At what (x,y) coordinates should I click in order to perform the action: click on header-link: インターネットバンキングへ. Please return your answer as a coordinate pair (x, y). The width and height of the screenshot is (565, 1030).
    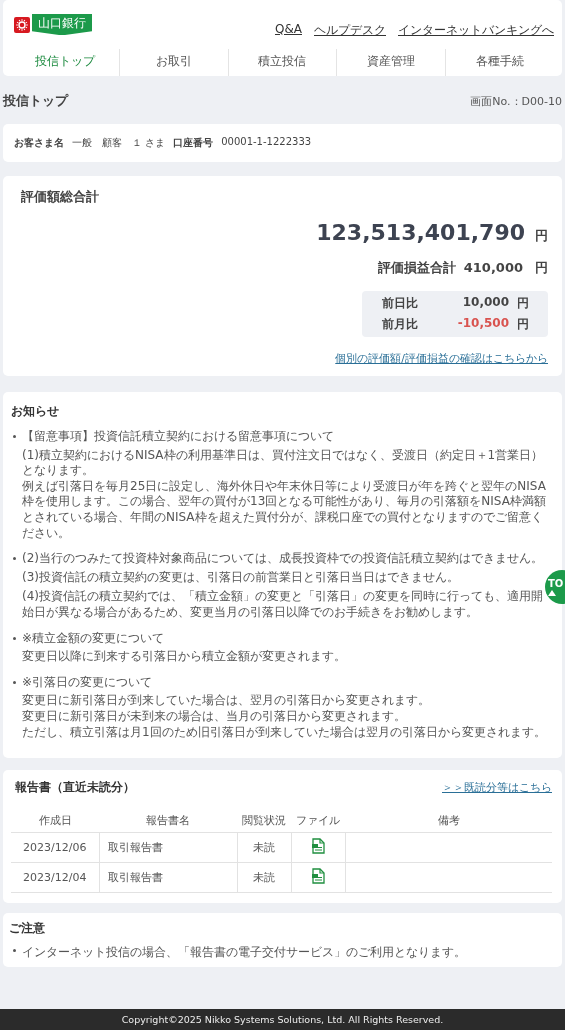
    Looking at the image, I should click on (476, 30).